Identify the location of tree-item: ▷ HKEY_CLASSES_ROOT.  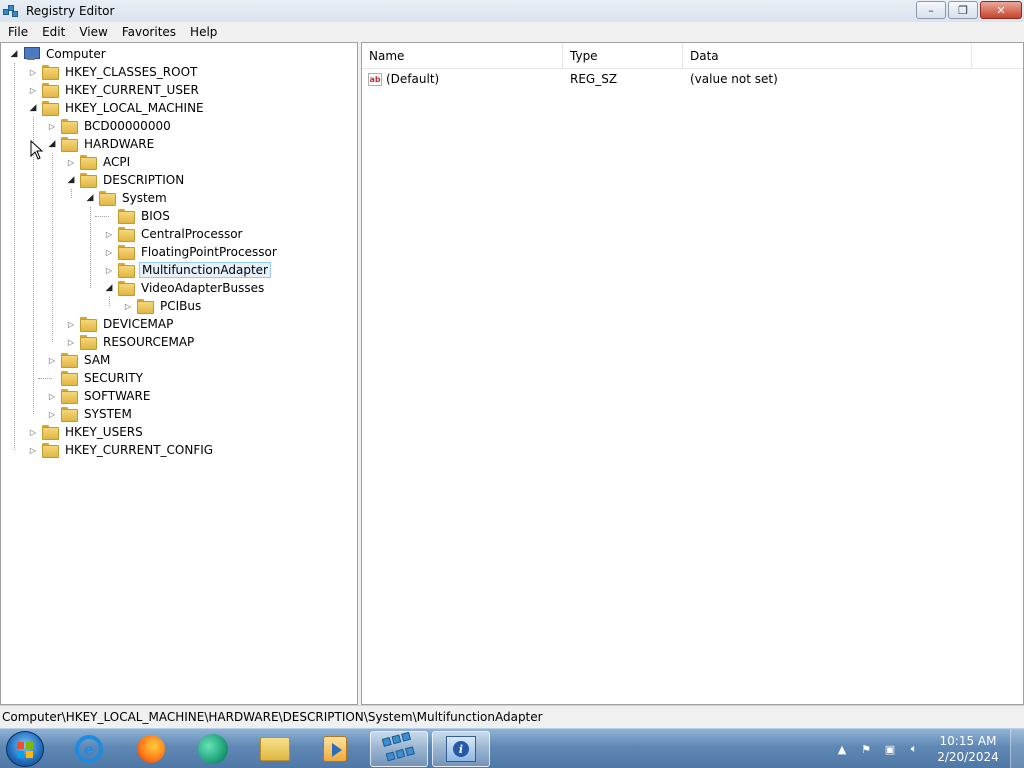
(113, 72).